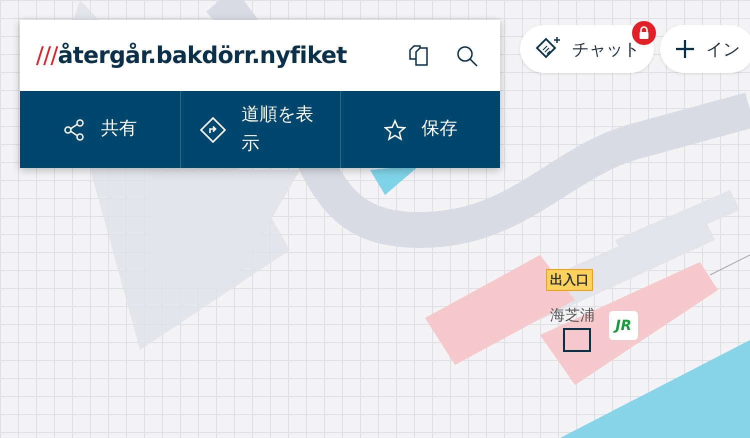 This screenshot has height=438, width=750. Describe the element at coordinates (572, 315) in the screenshot. I see `station-label: 海芝浦` at that location.